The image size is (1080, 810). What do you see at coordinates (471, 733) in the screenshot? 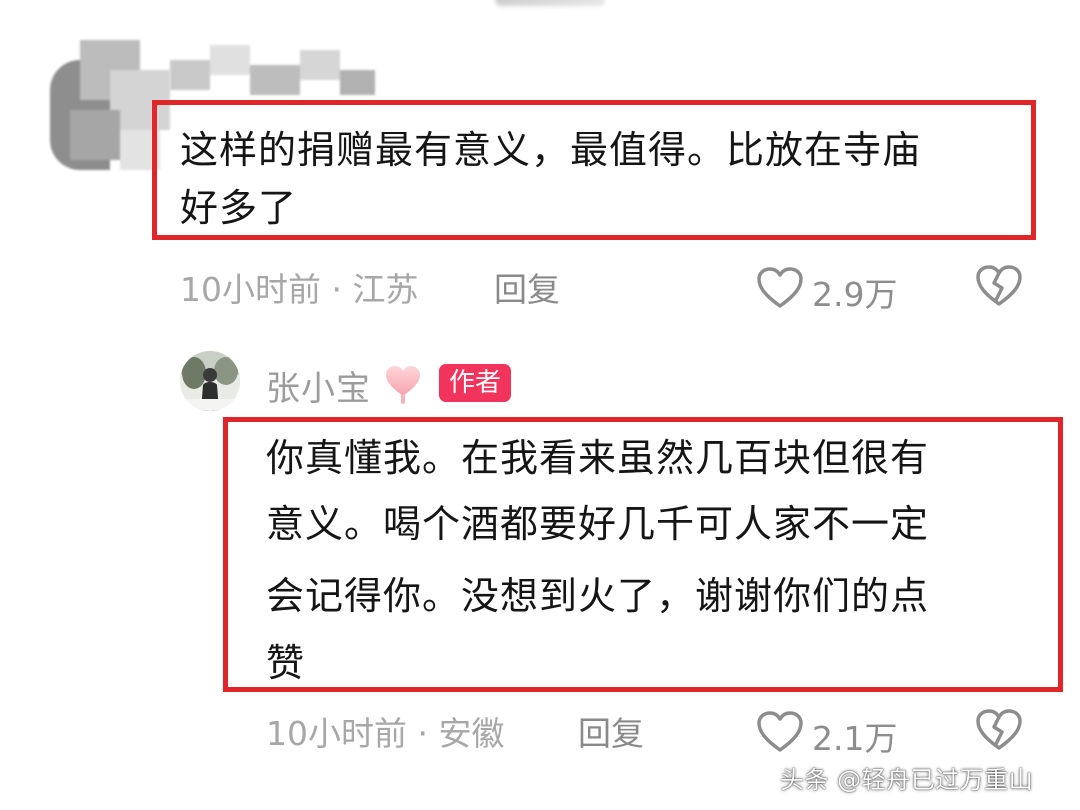
I see `reply-location: 安徽` at bounding box center [471, 733].